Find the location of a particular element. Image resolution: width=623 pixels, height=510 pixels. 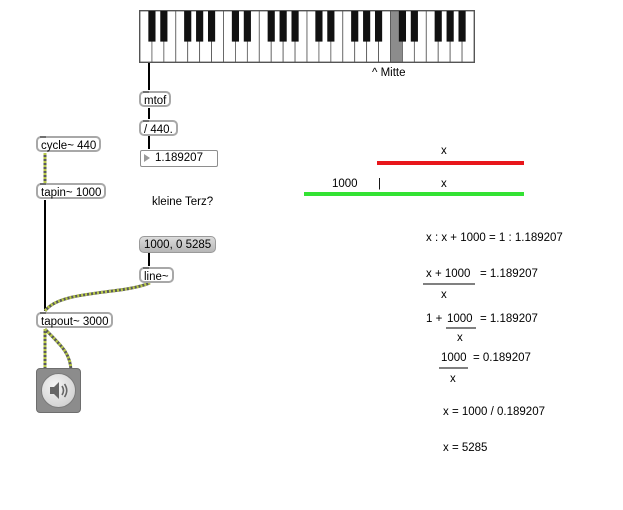

number-triangle-icon is located at coordinates (147, 158).